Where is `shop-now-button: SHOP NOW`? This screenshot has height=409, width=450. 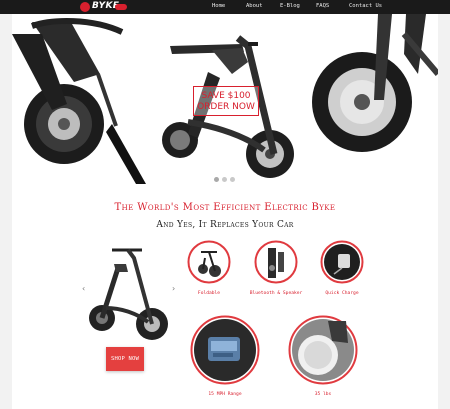 shop-now-button: SHOP NOW is located at coordinates (125, 359).